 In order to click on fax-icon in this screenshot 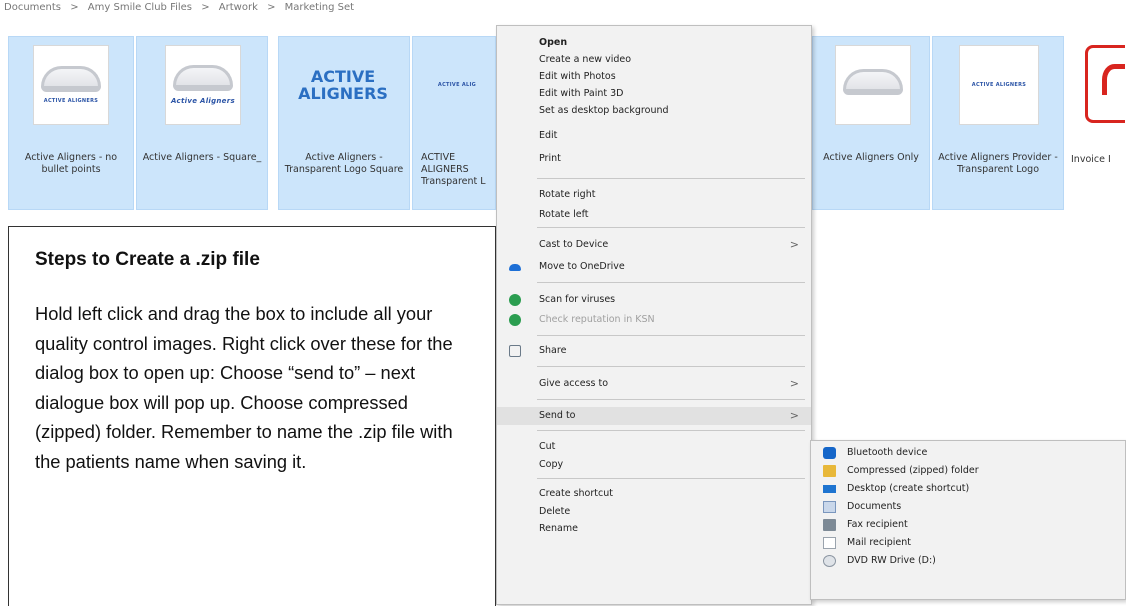, I will do `click(829, 525)`.